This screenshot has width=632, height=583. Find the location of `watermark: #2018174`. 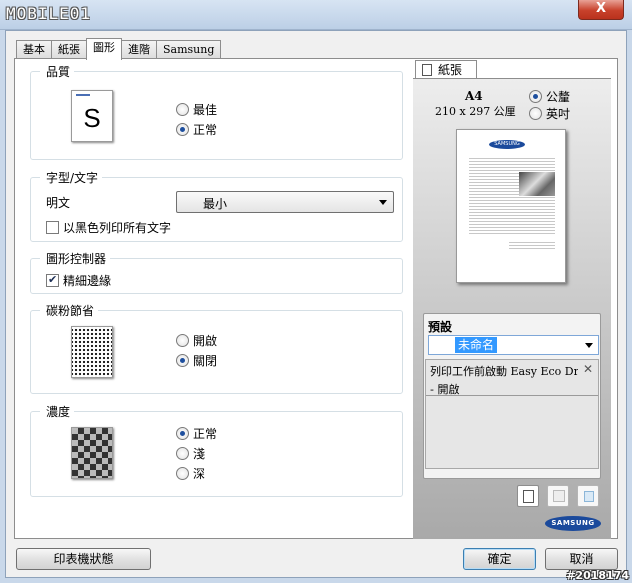

watermark: #2018174 is located at coordinates (597, 575).